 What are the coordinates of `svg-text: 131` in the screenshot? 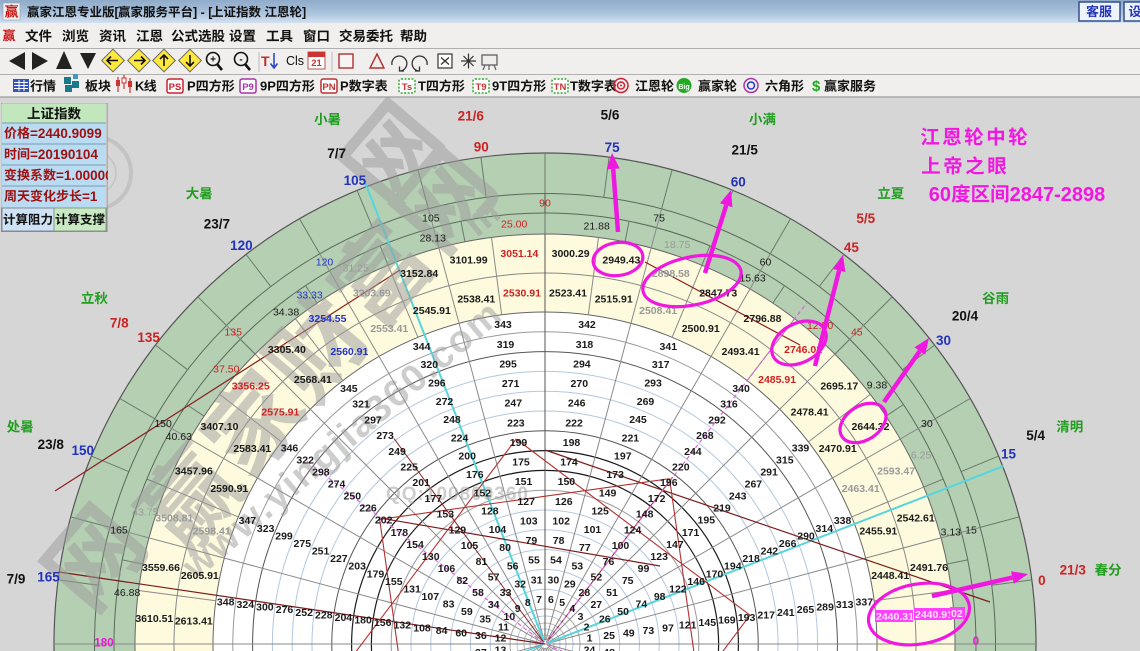 It's located at (412, 589).